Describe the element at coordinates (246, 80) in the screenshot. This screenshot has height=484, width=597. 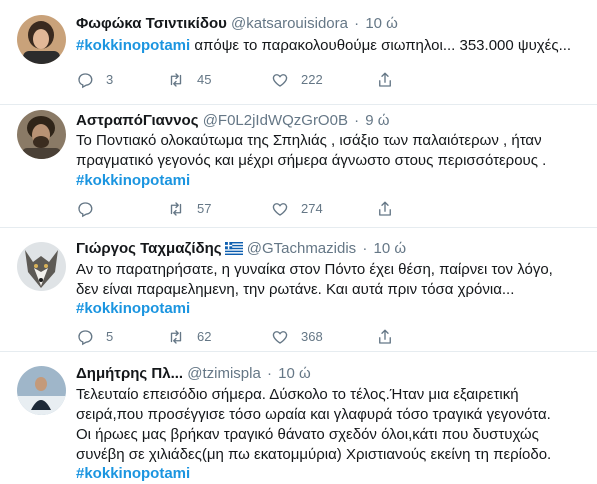
I see `tweet-actions: 3 45 222` at that location.